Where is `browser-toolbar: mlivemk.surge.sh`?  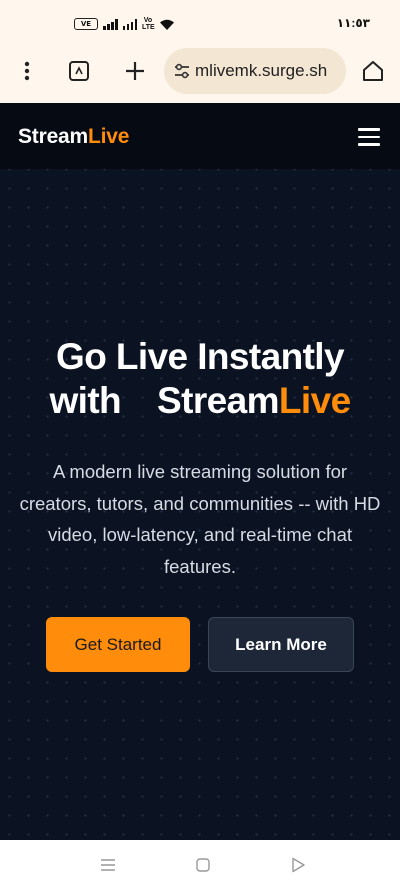
browser-toolbar: mlivemk.surge.sh is located at coordinates (200, 73).